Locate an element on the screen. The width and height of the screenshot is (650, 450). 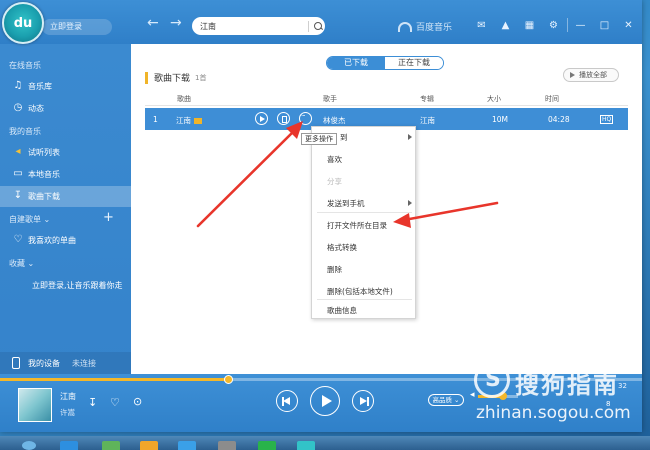
song-count: 1首 is located at coordinates (201, 77).